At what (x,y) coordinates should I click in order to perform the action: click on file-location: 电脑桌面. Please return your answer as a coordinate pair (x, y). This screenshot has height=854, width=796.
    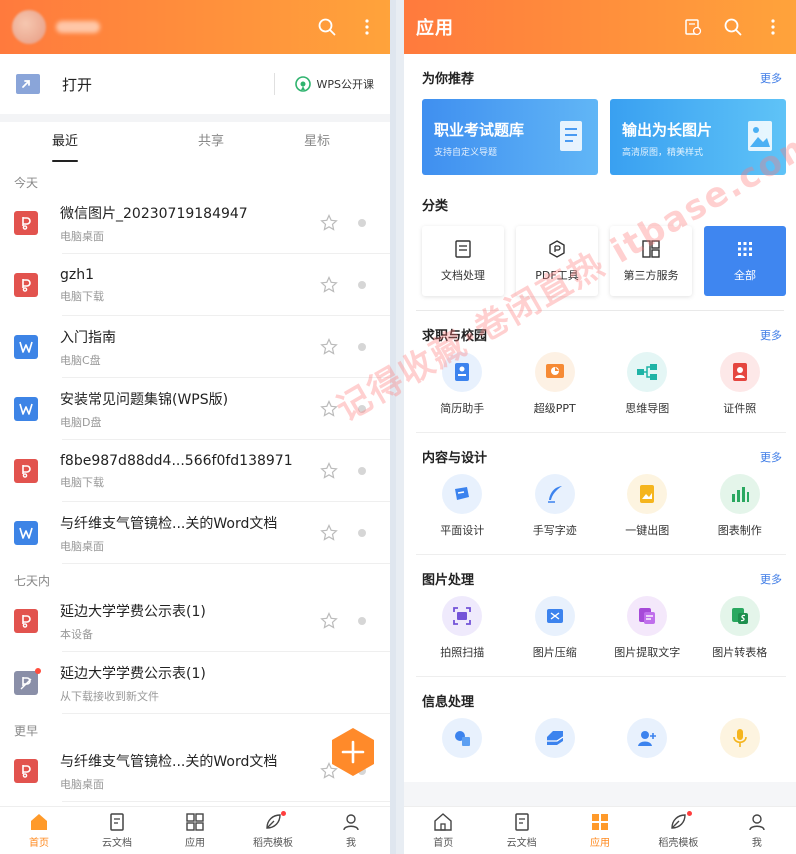
    Looking at the image, I should click on (82, 784).